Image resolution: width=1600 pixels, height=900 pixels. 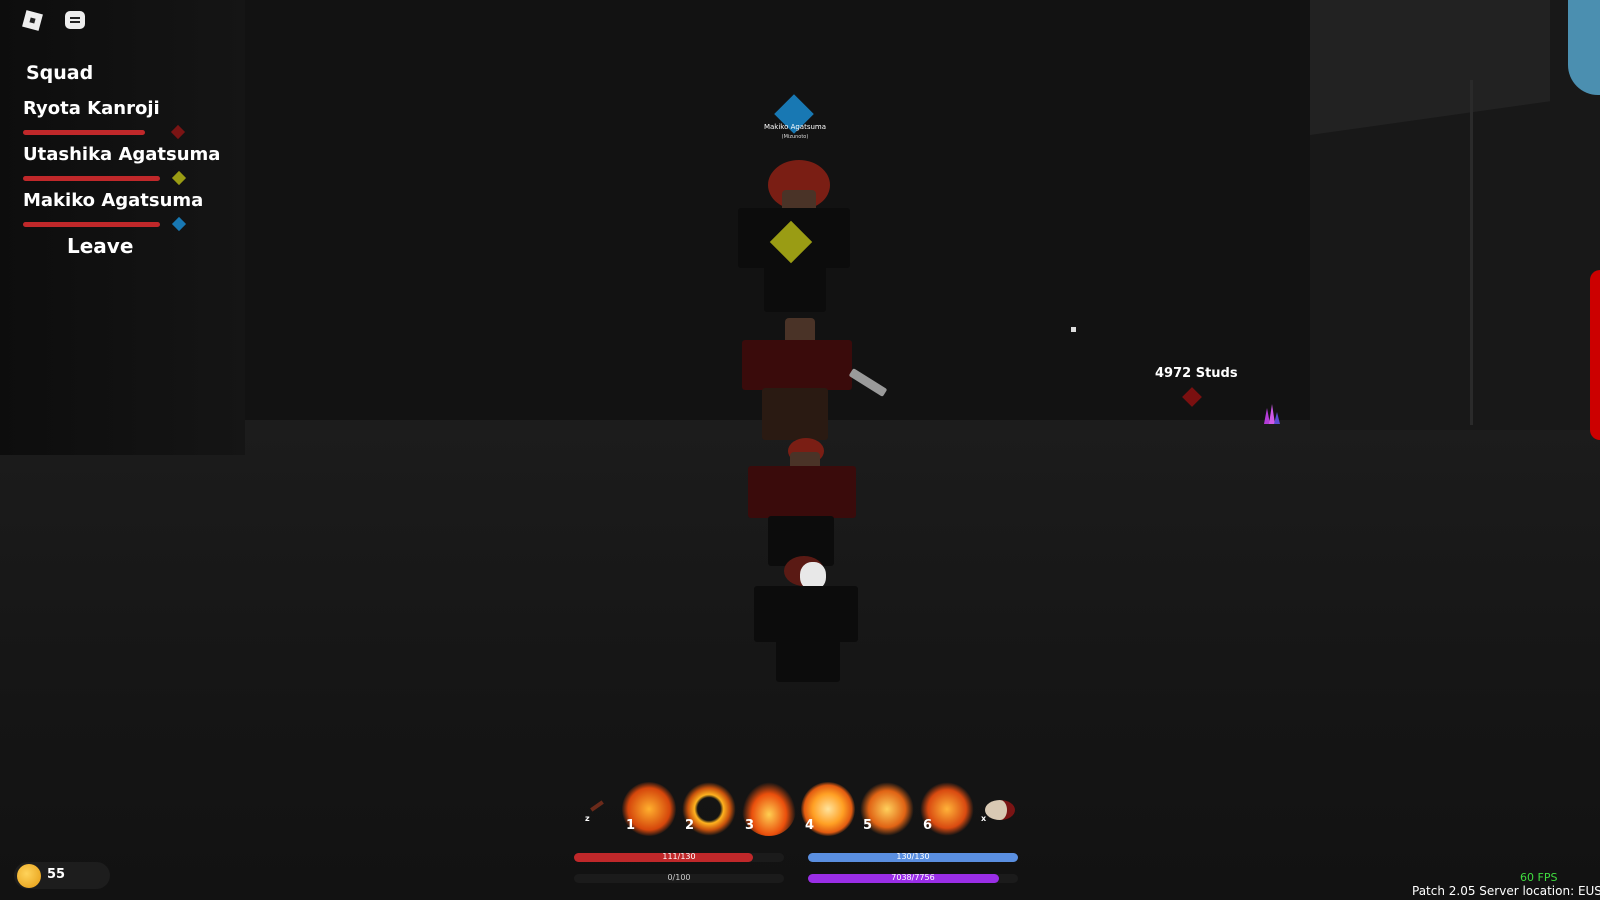 What do you see at coordinates (113, 200) in the screenshot?
I see `squad-member-name: Makiko Agatsuma` at bounding box center [113, 200].